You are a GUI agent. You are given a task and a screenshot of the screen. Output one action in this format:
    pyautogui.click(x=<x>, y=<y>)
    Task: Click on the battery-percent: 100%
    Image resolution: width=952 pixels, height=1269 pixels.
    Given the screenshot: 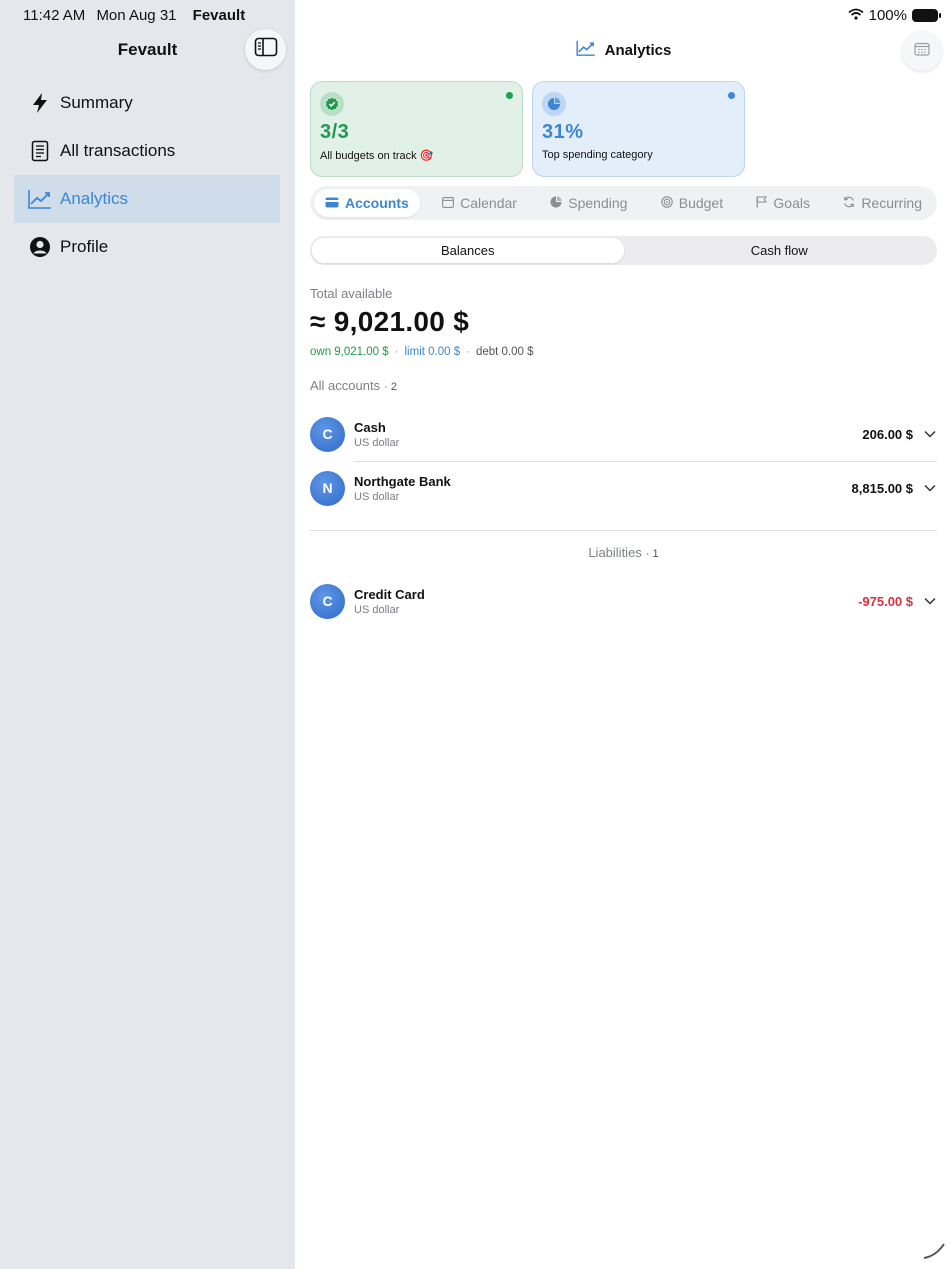 What is the action you would take?
    pyautogui.click(x=887, y=15)
    